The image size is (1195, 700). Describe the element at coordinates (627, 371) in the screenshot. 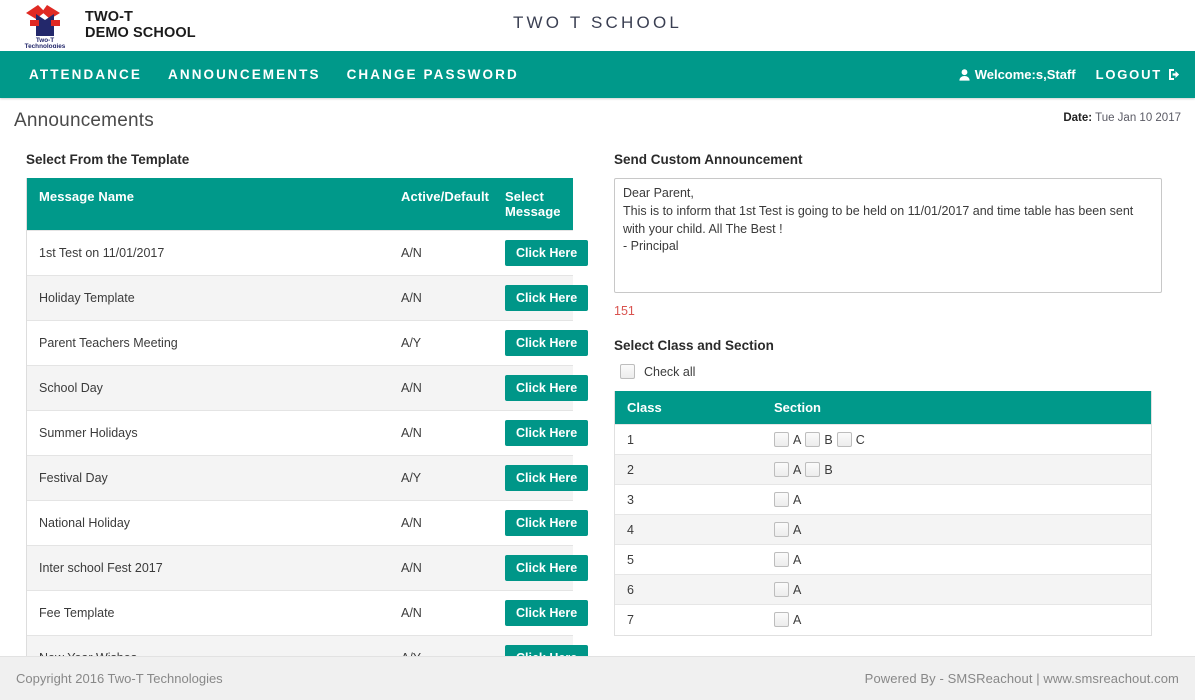

I see `check-all-checkbox` at that location.